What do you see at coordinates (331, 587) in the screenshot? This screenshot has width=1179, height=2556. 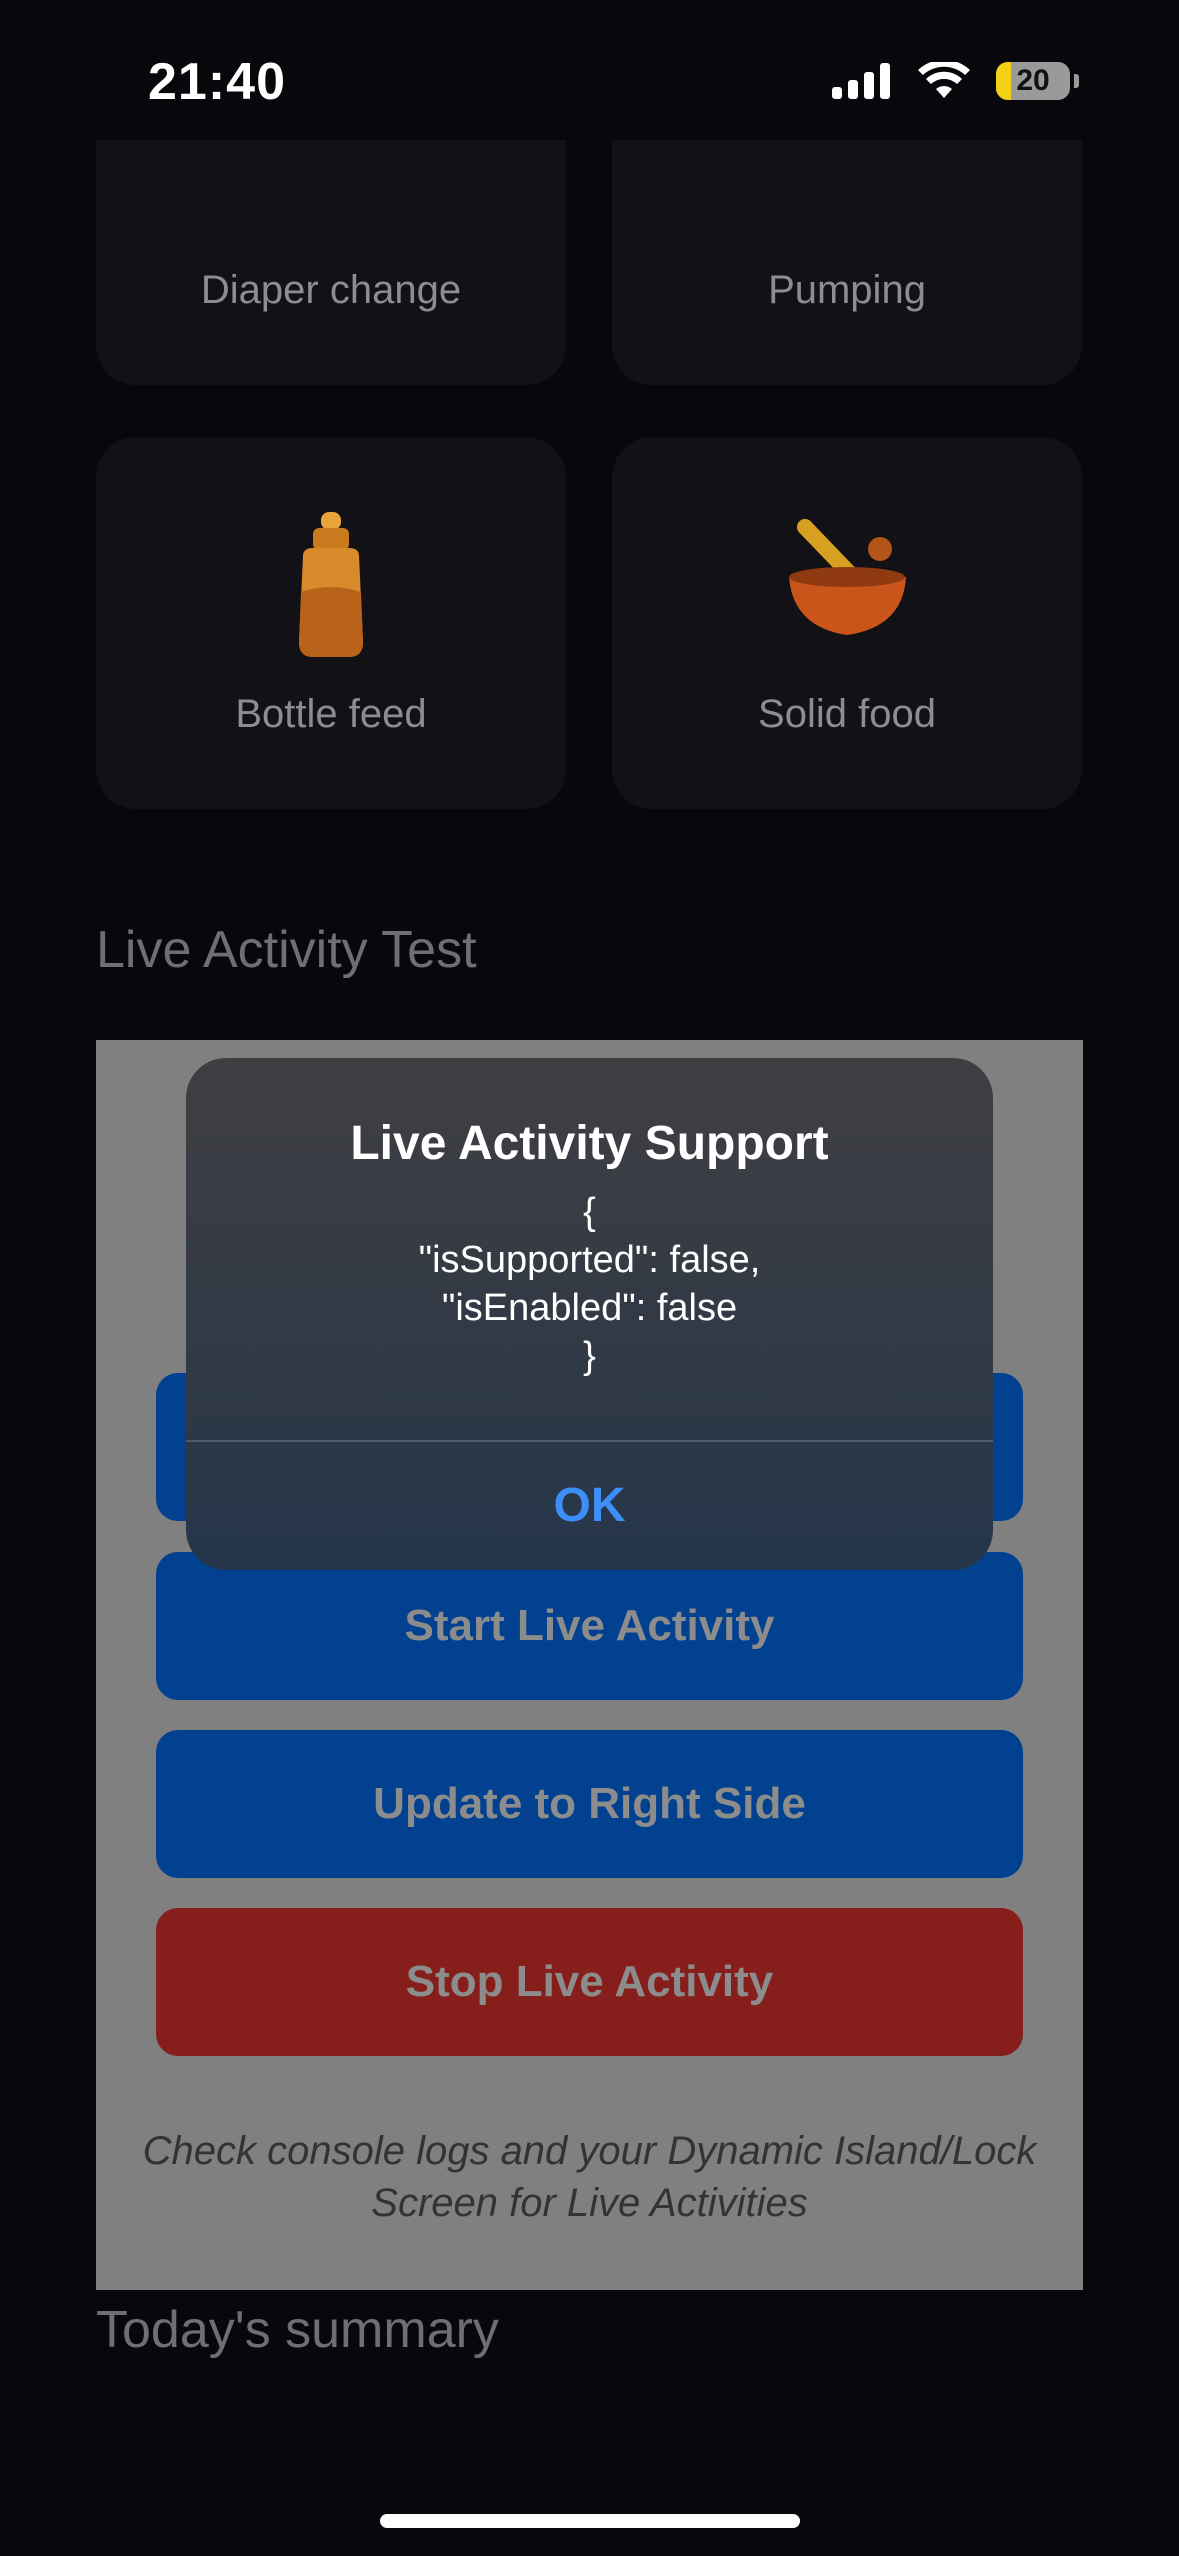 I see `baby-bottle-icon` at bounding box center [331, 587].